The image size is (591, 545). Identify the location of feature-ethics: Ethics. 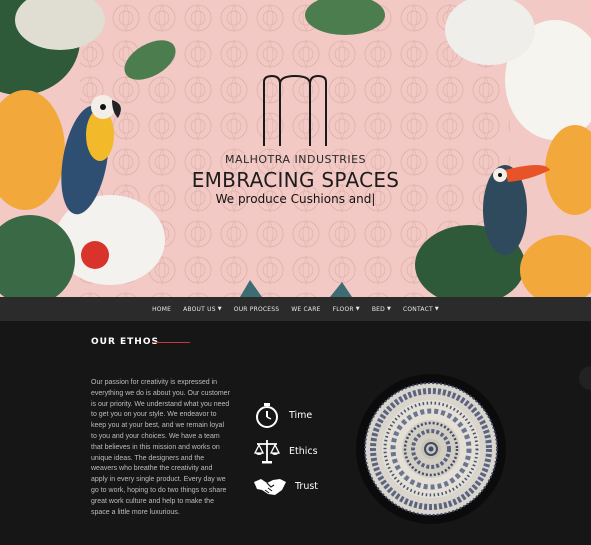
(285, 451).